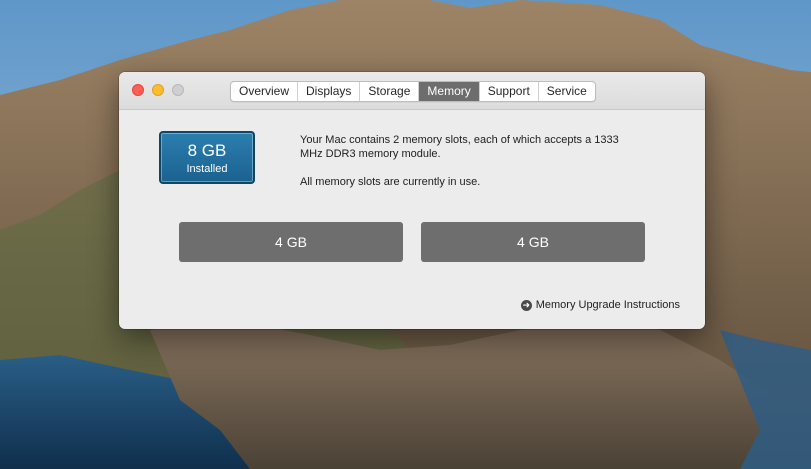 The width and height of the screenshot is (811, 469). What do you see at coordinates (291, 242) in the screenshot?
I see `memory-slot-1: 4 GB` at bounding box center [291, 242].